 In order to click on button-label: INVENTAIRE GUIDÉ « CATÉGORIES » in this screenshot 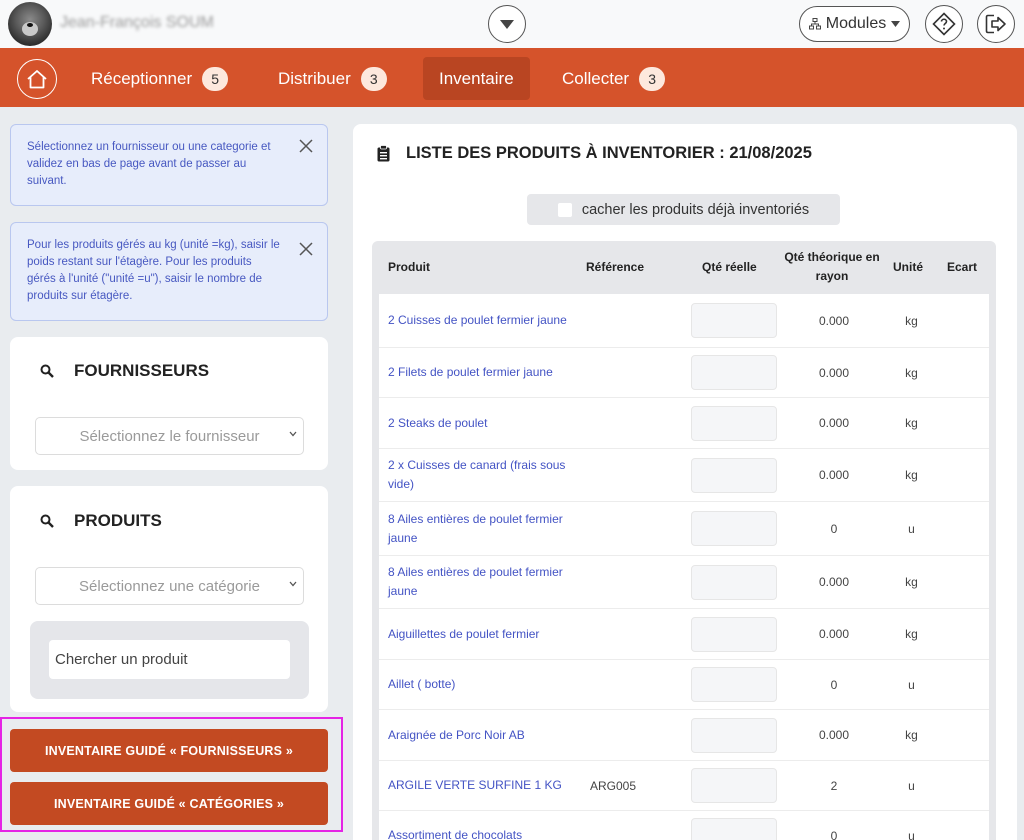, I will do `click(169, 803)`.